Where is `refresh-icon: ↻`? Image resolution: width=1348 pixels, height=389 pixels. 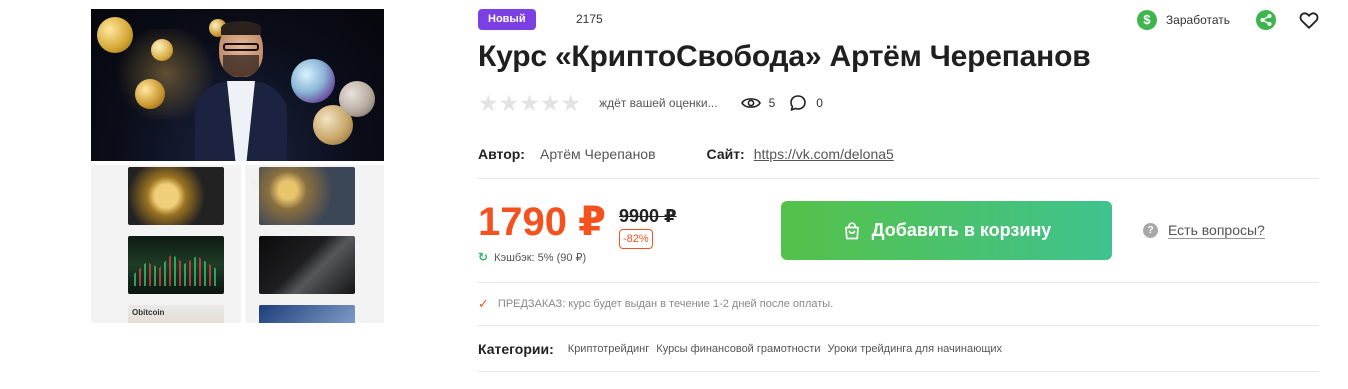 refresh-icon: ↻ is located at coordinates (483, 257).